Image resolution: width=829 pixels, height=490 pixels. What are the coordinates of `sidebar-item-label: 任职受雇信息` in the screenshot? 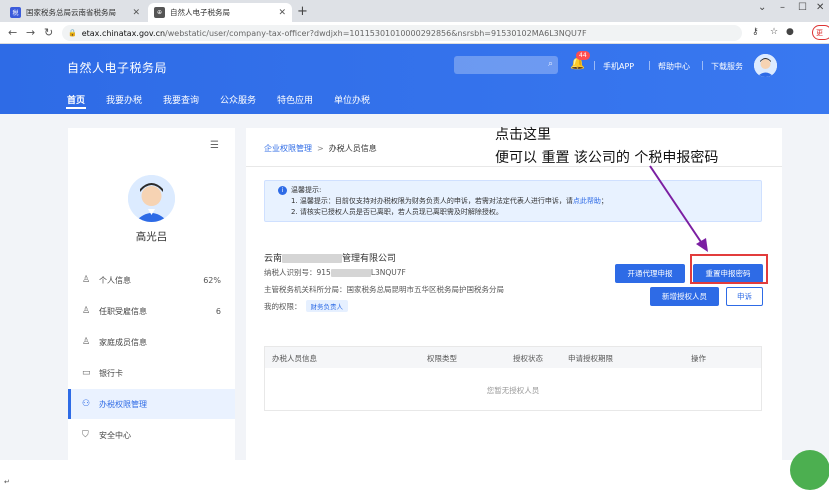 It's located at (123, 311).